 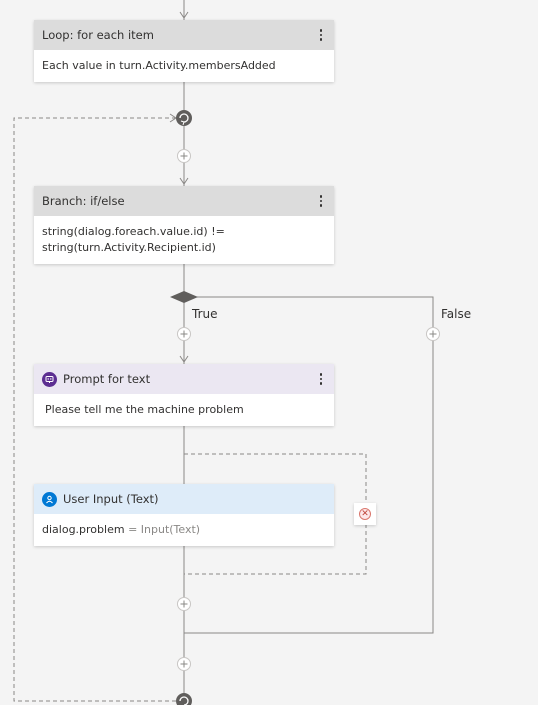 What do you see at coordinates (133, 231) in the screenshot?
I see `branch-condition-line: string(dialog.foreach.value.id) !=` at bounding box center [133, 231].